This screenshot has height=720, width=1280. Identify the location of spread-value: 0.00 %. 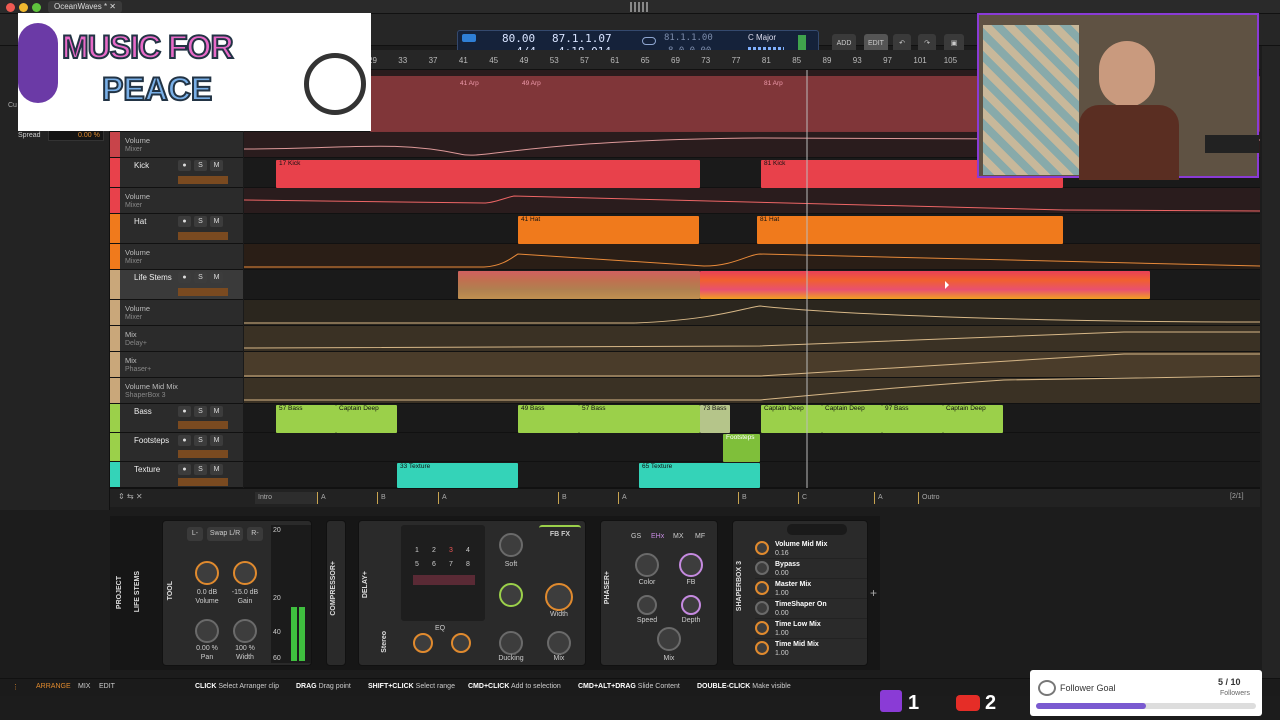
(89, 135).